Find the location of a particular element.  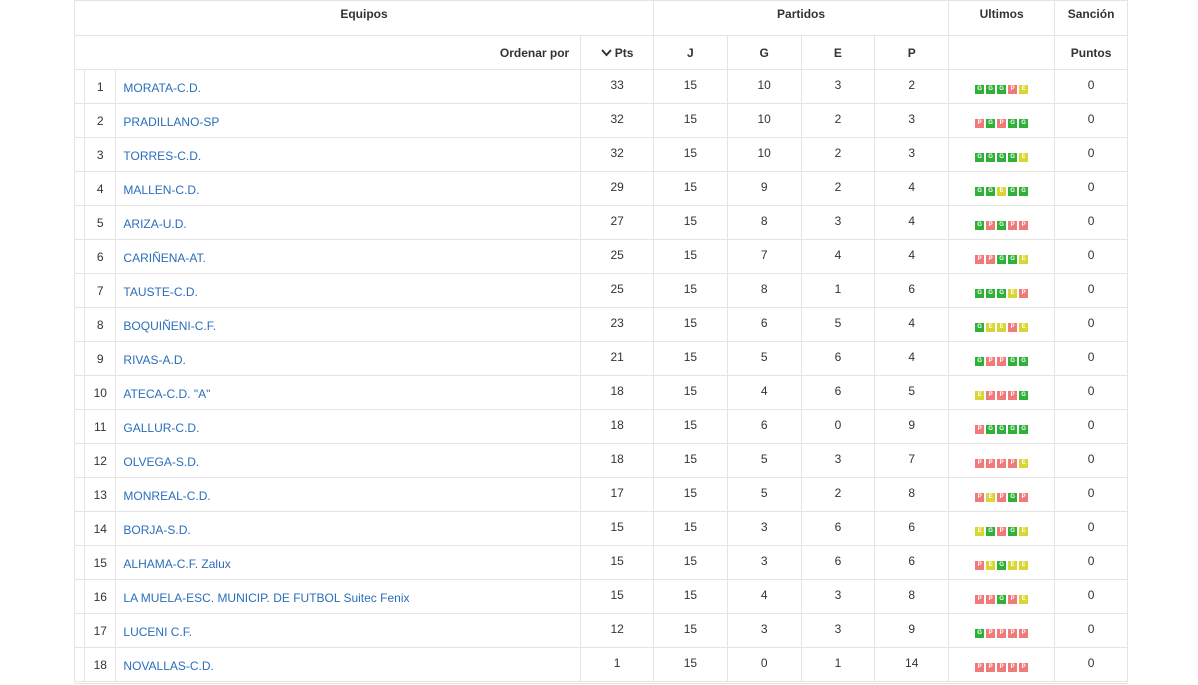

team-link-text: GALLUR-C.D. is located at coordinates (161, 428).